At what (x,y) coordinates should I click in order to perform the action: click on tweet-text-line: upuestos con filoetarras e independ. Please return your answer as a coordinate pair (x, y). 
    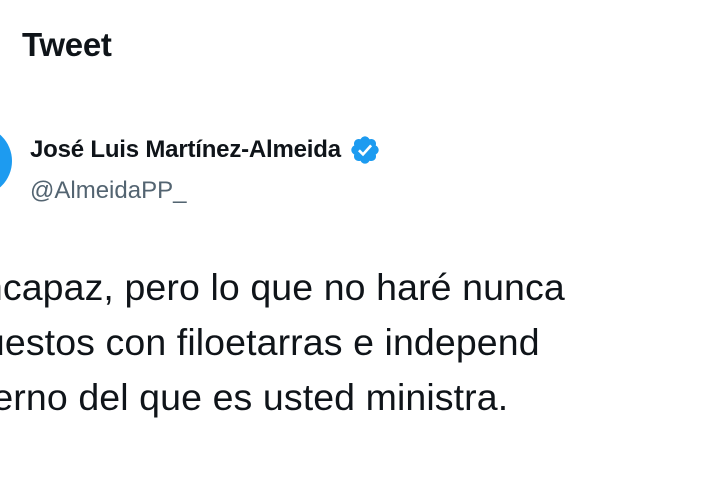
    Looking at the image, I should click on (270, 342).